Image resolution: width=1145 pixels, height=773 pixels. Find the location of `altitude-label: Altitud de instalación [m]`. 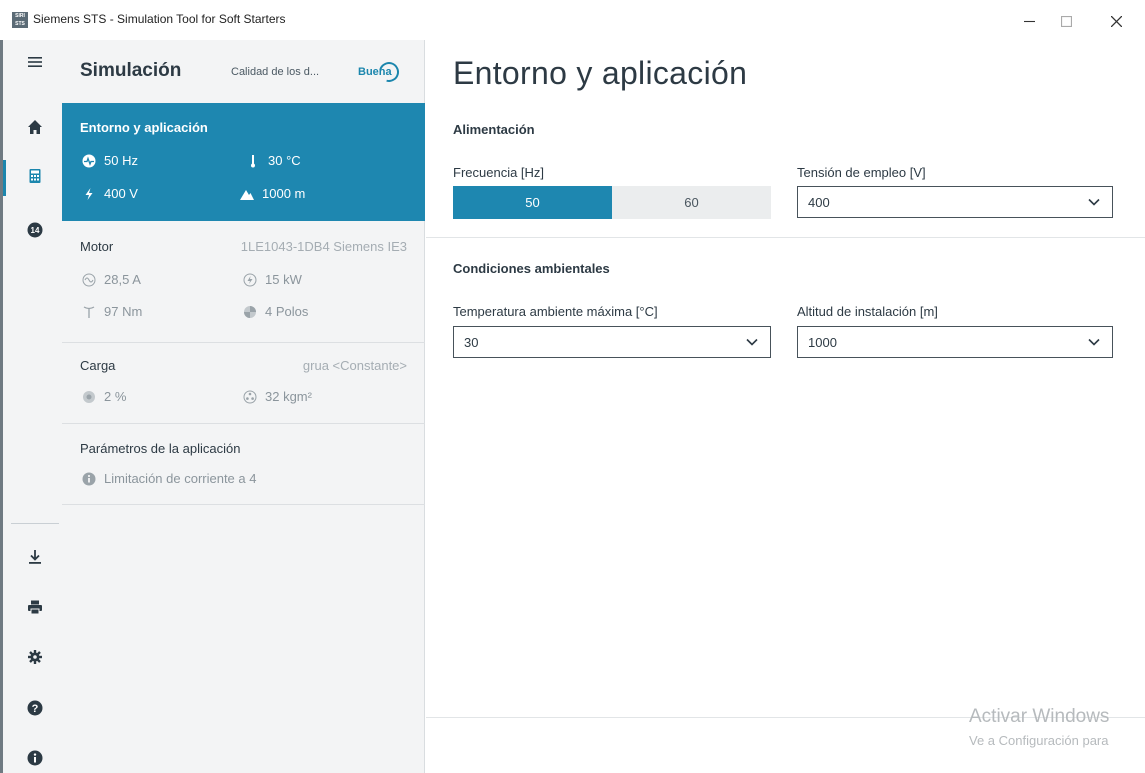

altitude-label: Altitud de instalación [m] is located at coordinates (867, 311).